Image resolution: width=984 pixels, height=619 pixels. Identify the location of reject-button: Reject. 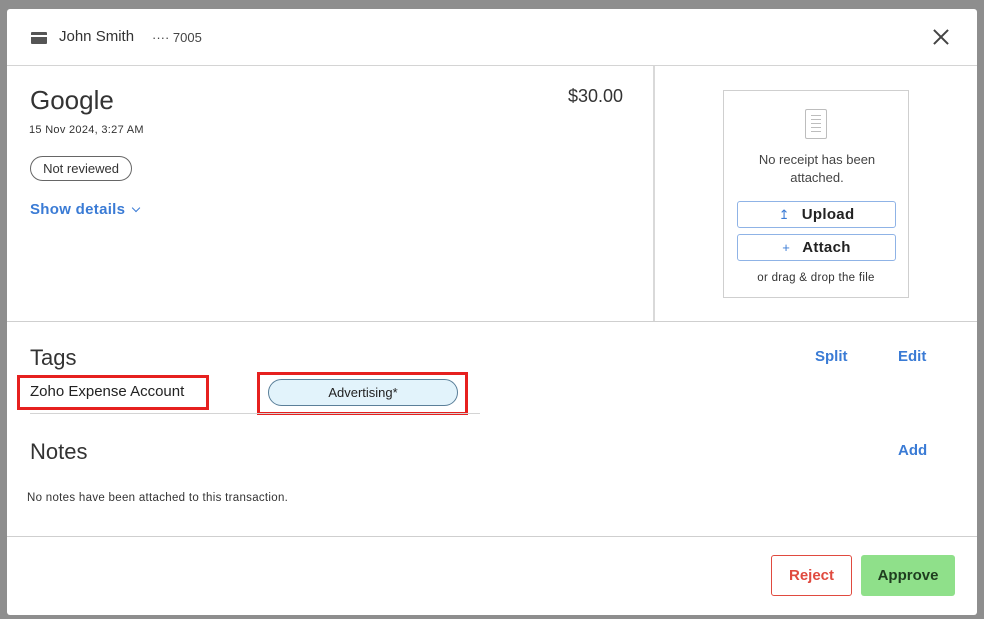
(811, 575).